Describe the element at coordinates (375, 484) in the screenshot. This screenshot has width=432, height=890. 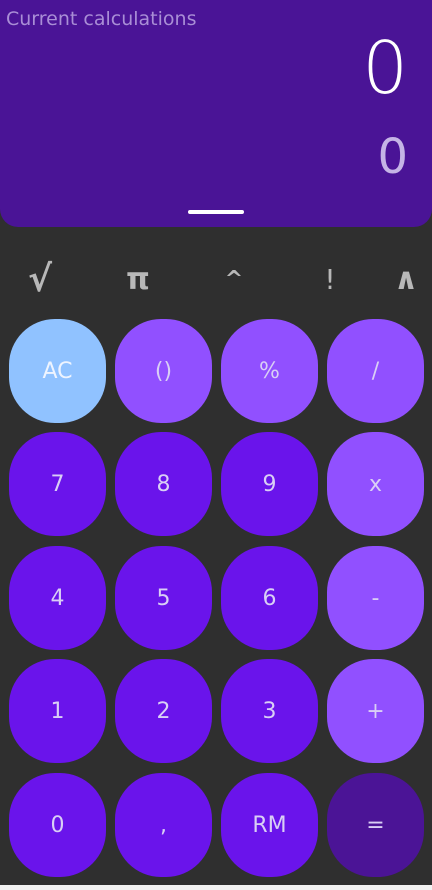
I see `multiply-button: x` at that location.